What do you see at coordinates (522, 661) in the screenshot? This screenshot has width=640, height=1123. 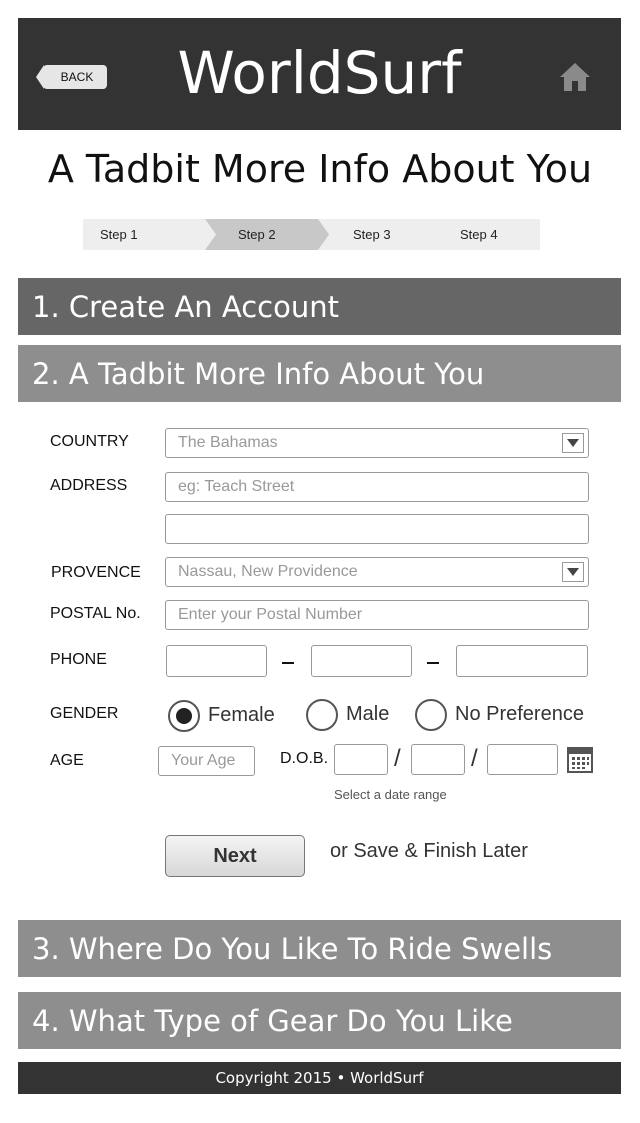 I see `phone-line-input` at bounding box center [522, 661].